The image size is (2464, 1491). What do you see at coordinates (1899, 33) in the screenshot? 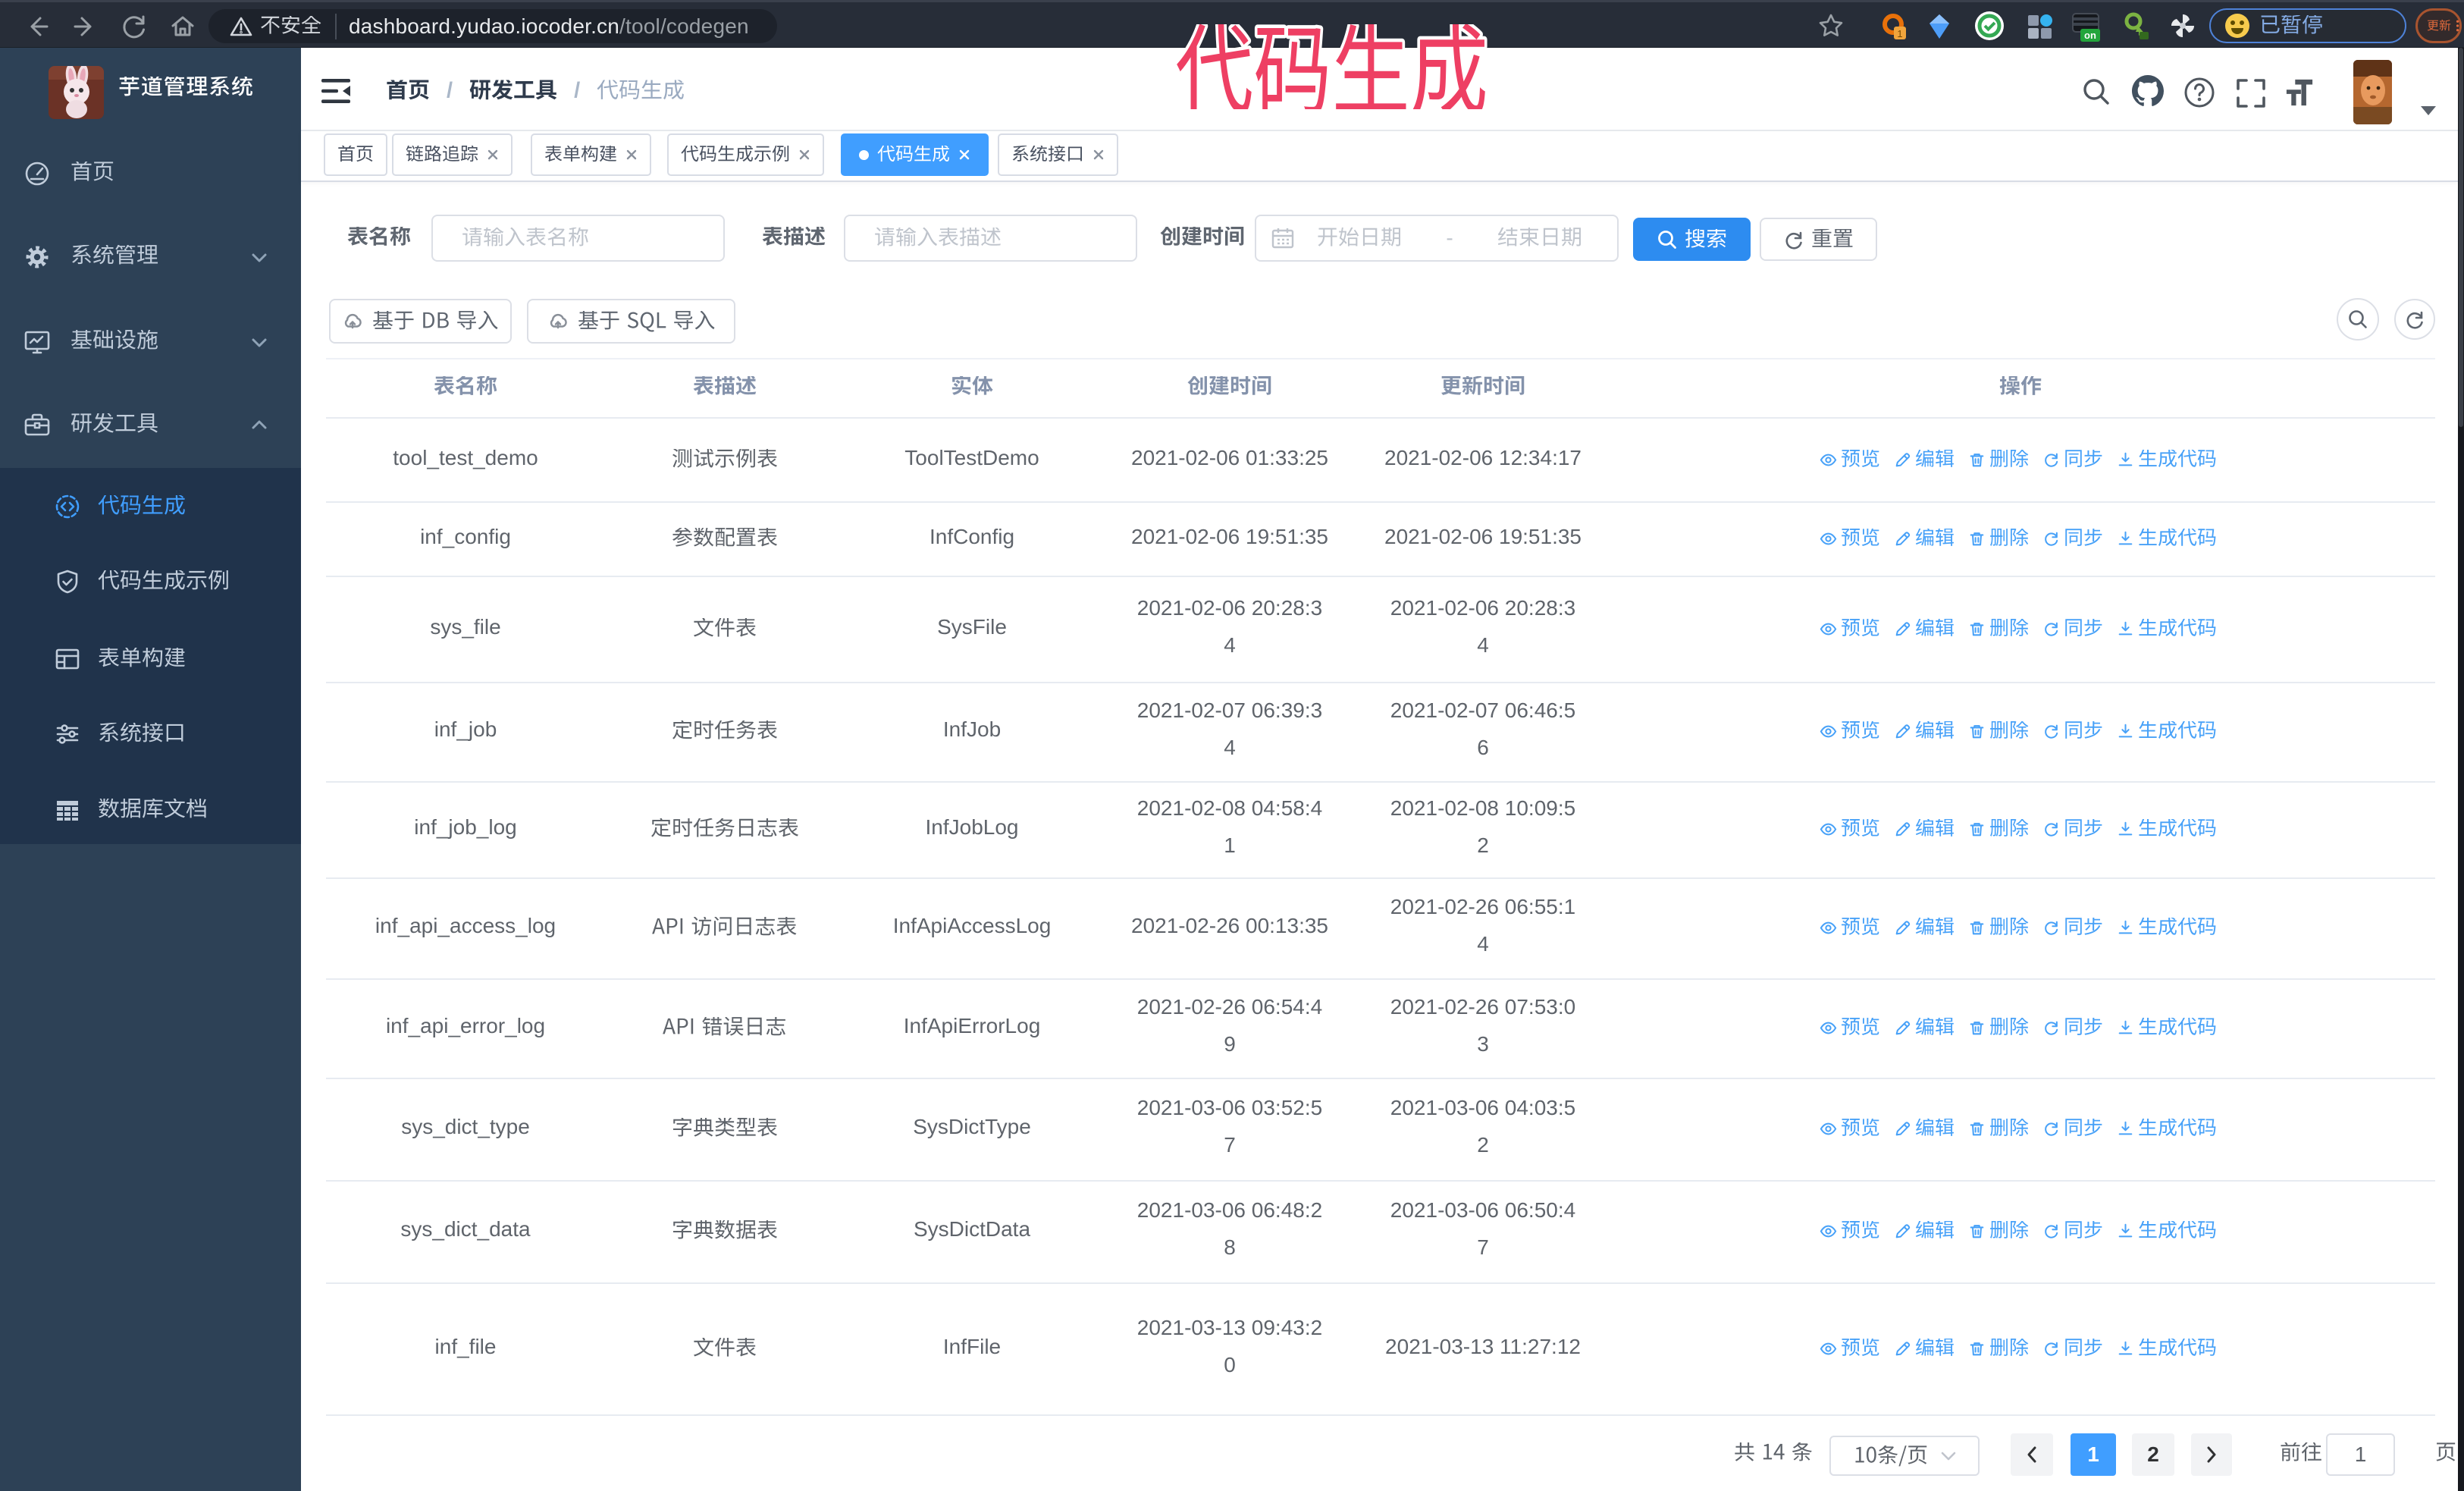
I see `svg-text: 1` at bounding box center [1899, 33].